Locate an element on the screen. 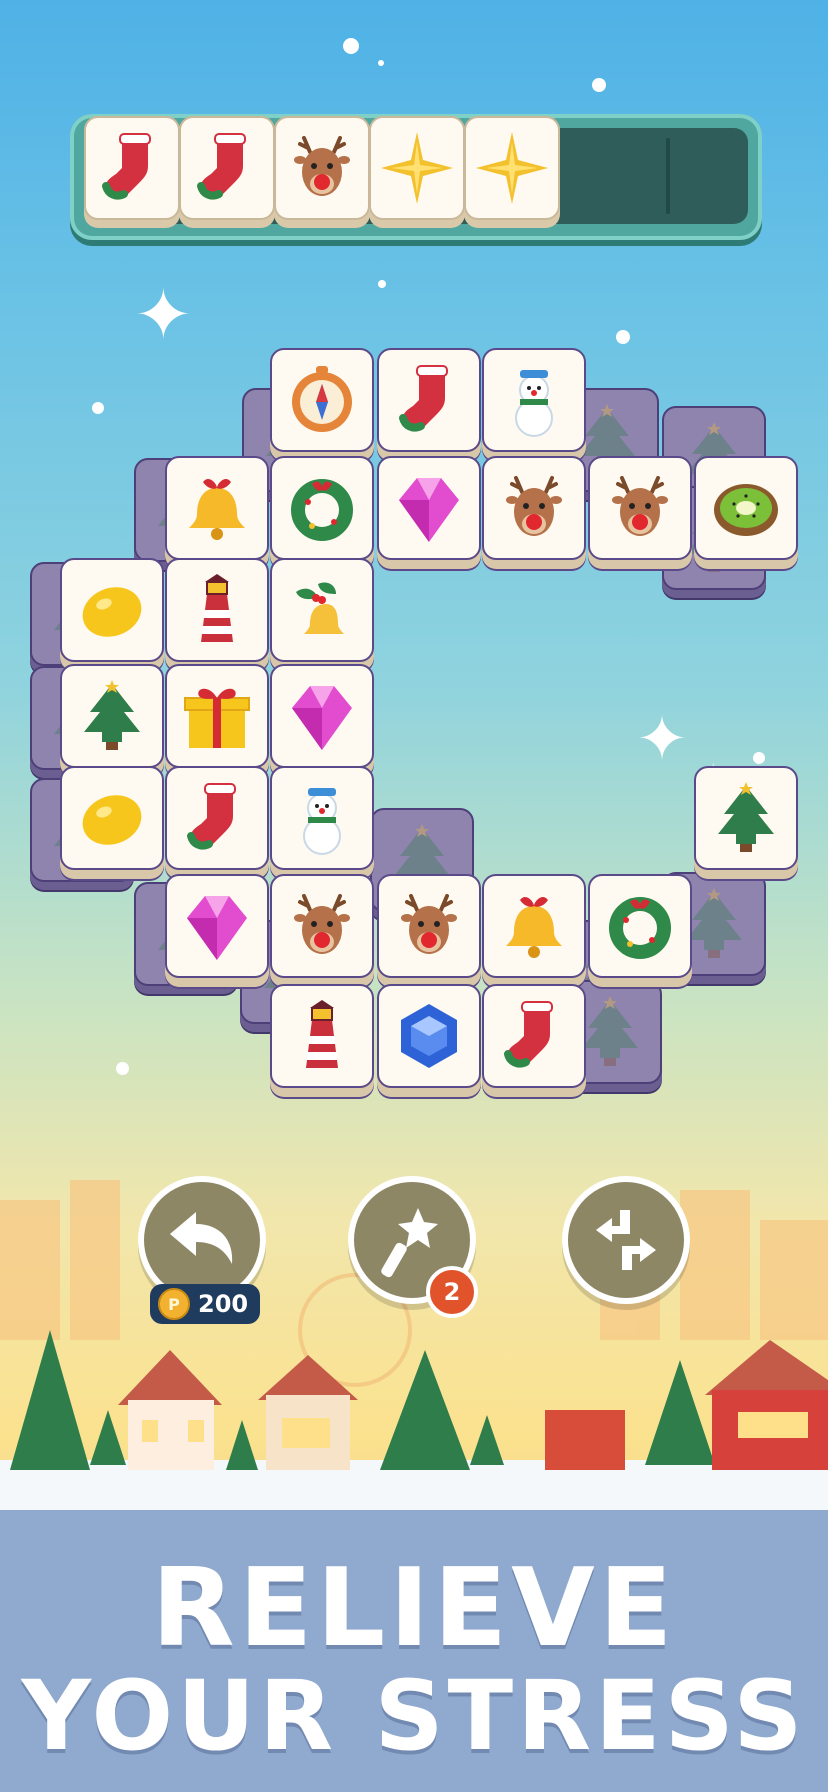 This screenshot has height=1792, width=828. shuffle-button is located at coordinates (626, 1240).